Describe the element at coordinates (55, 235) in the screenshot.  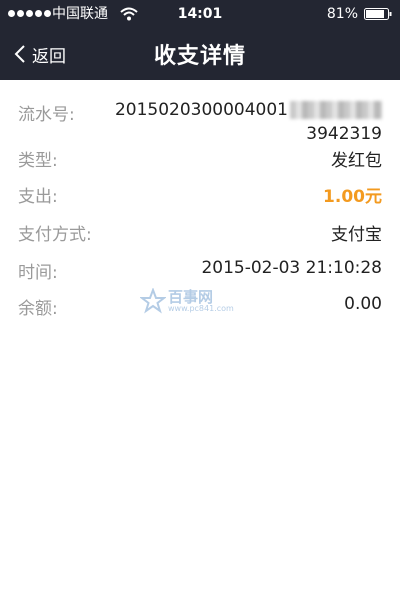
I see `payment-method-label: 支付方式:` at that location.